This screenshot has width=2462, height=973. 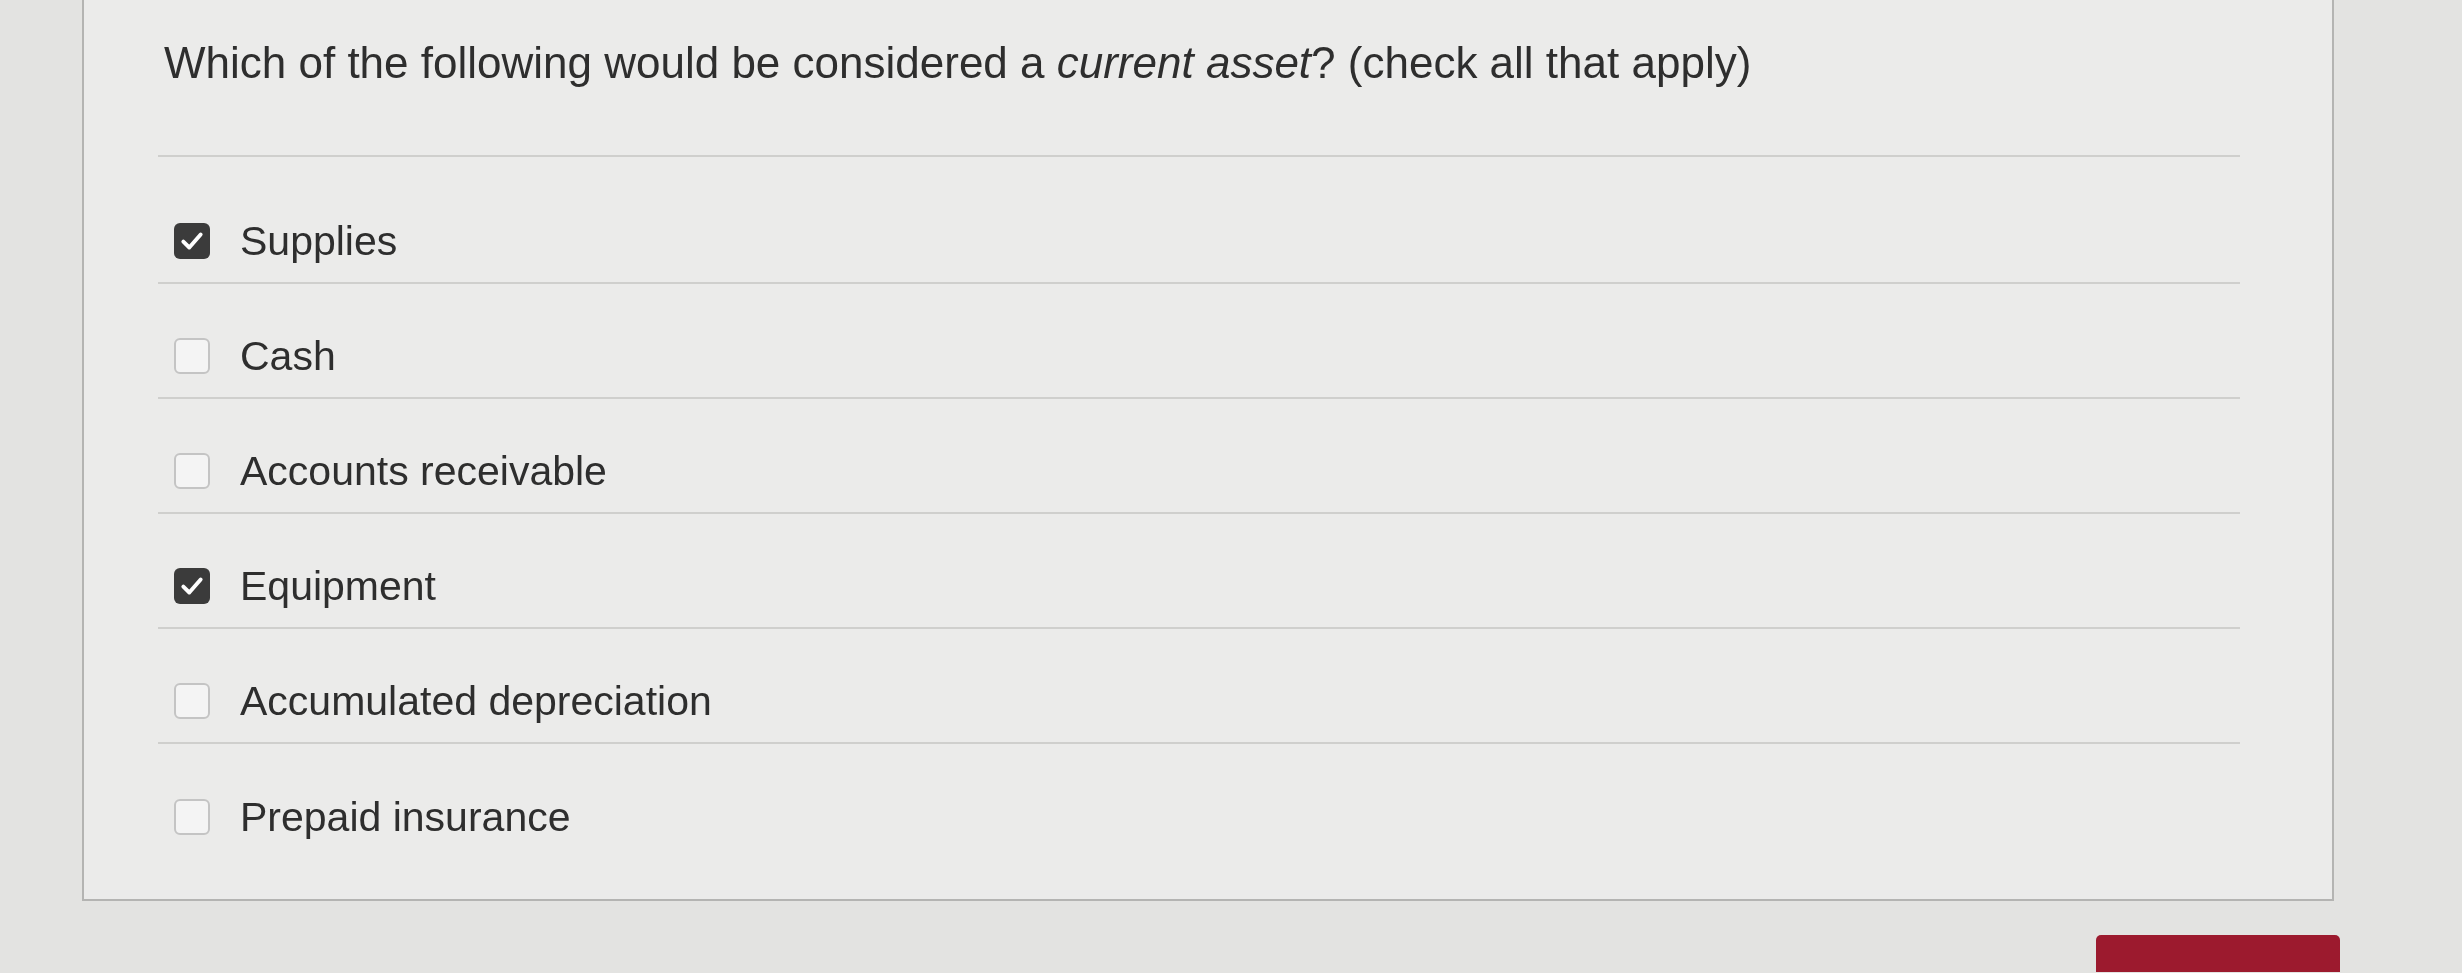 What do you see at coordinates (476, 701) in the screenshot?
I see `option-label: Accumulated depreciation` at bounding box center [476, 701].